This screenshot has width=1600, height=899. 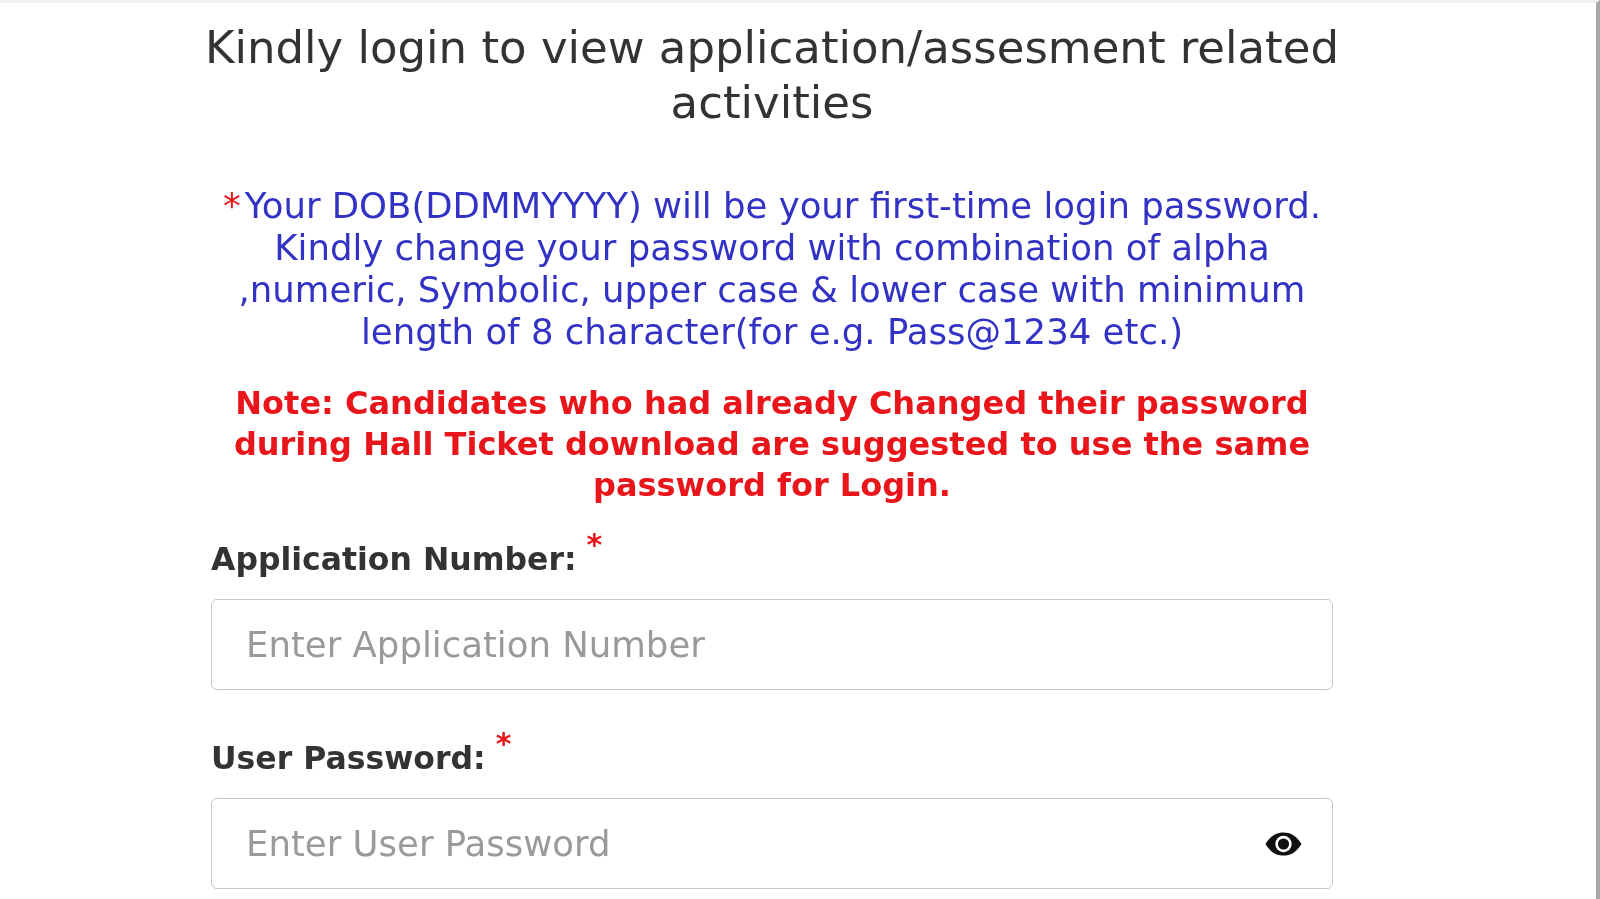 I want to click on password-field: Enter User Password, so click(x=772, y=843).